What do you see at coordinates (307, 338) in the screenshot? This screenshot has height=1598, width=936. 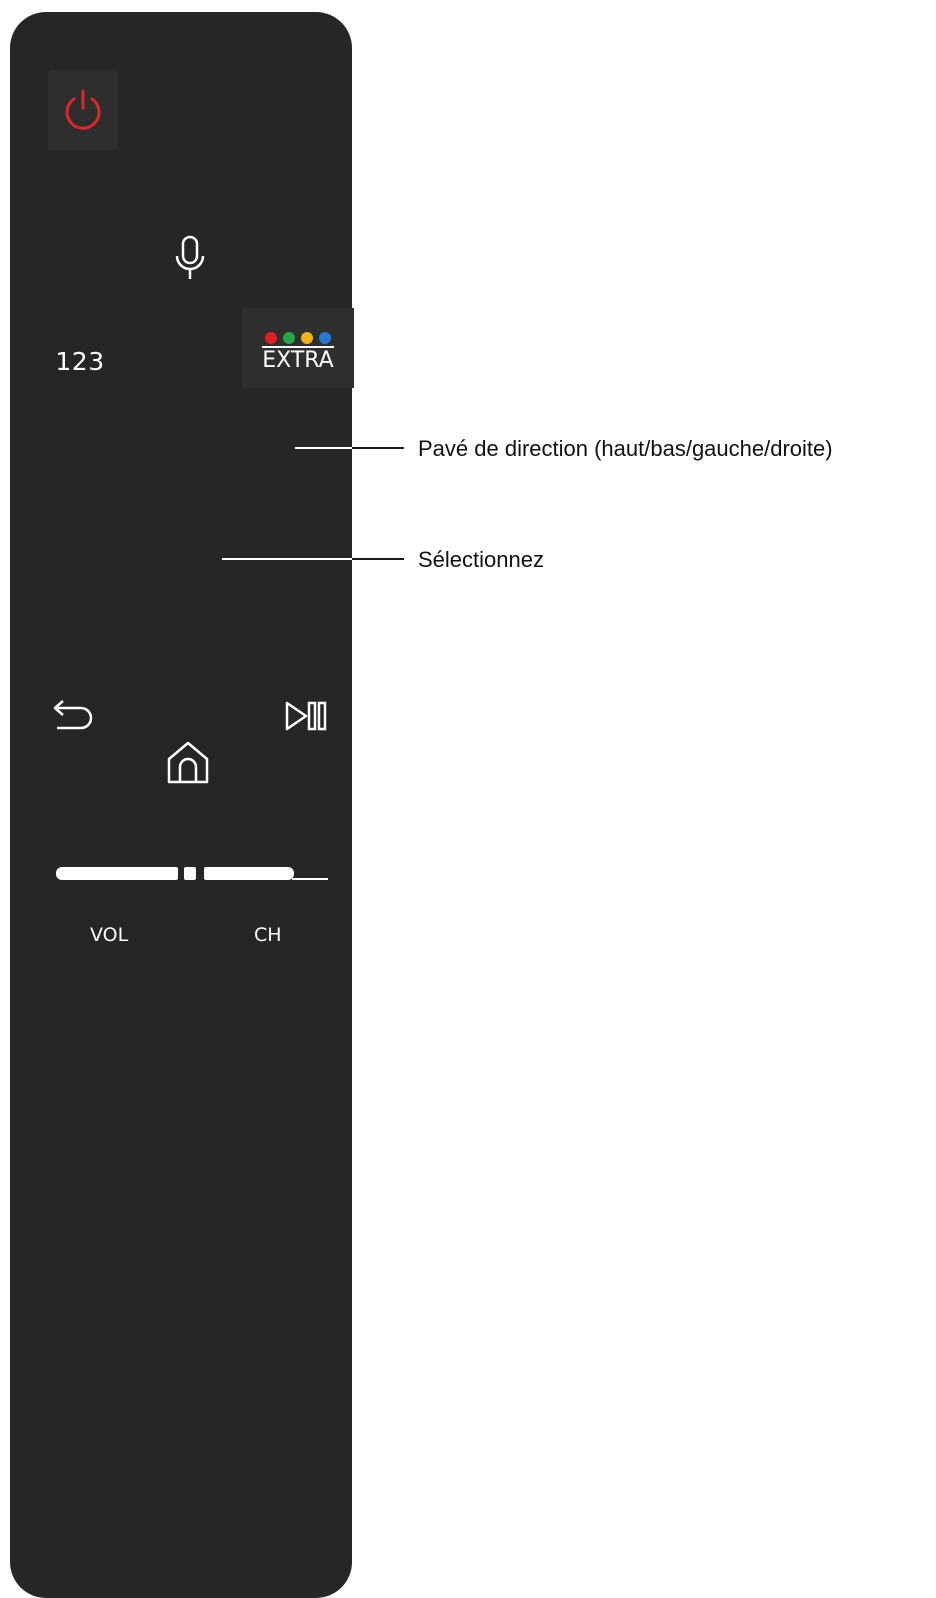 I see `yellow-dot` at bounding box center [307, 338].